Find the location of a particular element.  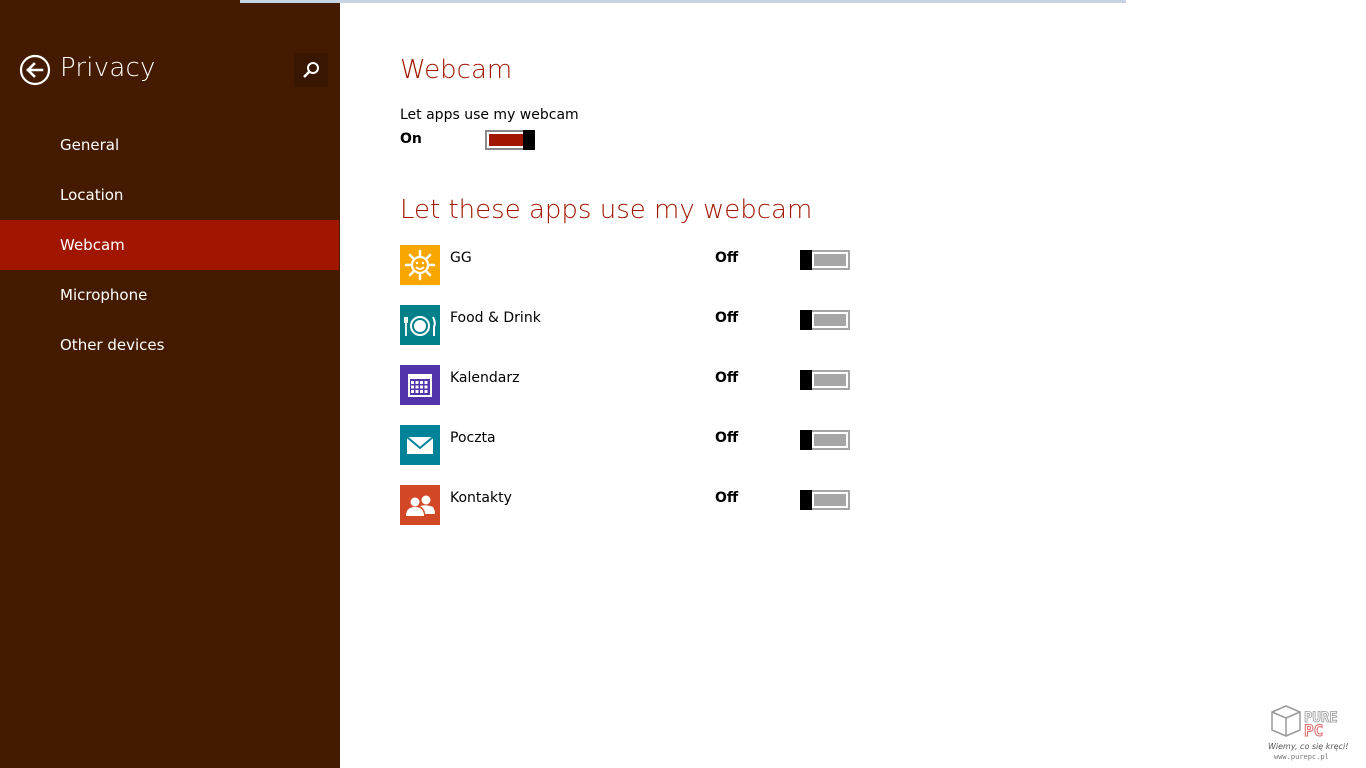

app-row-food-drink: Food & Drink Off is located at coordinates (630, 325).